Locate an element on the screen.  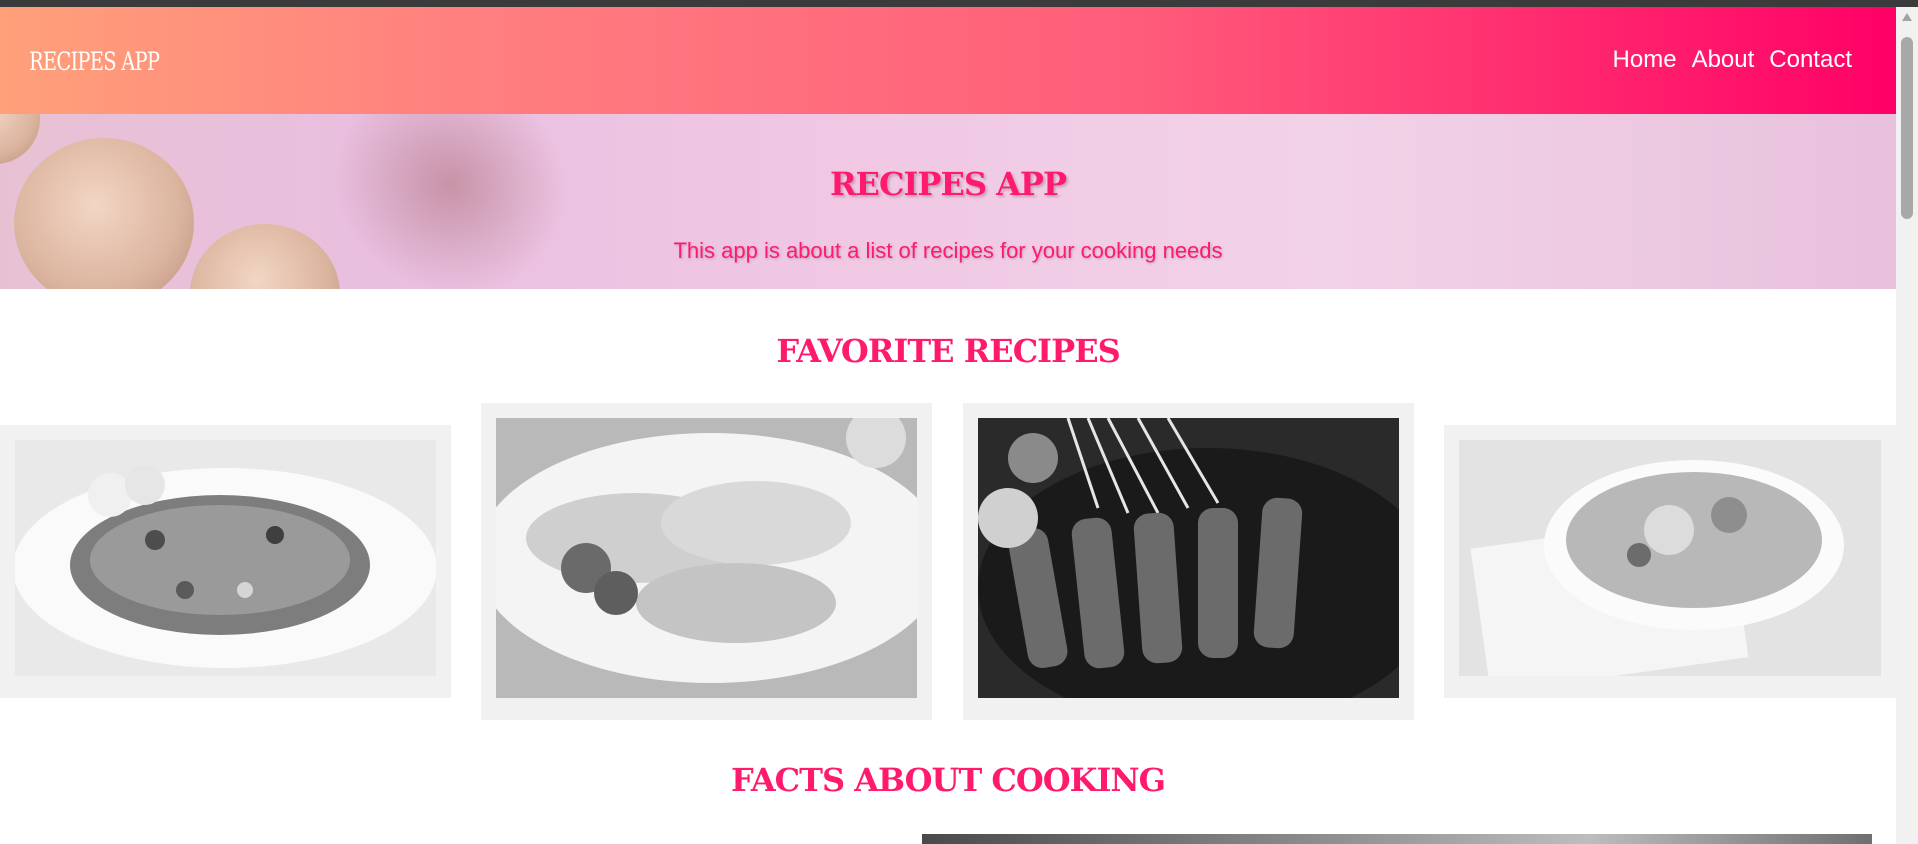
soup-bowl-photo is located at coordinates (1670, 558).